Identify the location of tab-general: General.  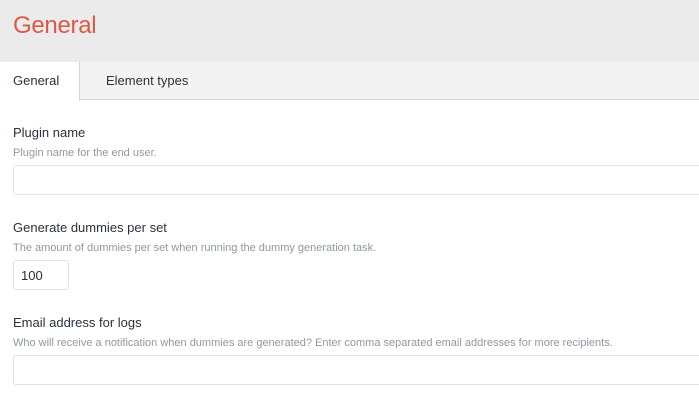
(40, 81).